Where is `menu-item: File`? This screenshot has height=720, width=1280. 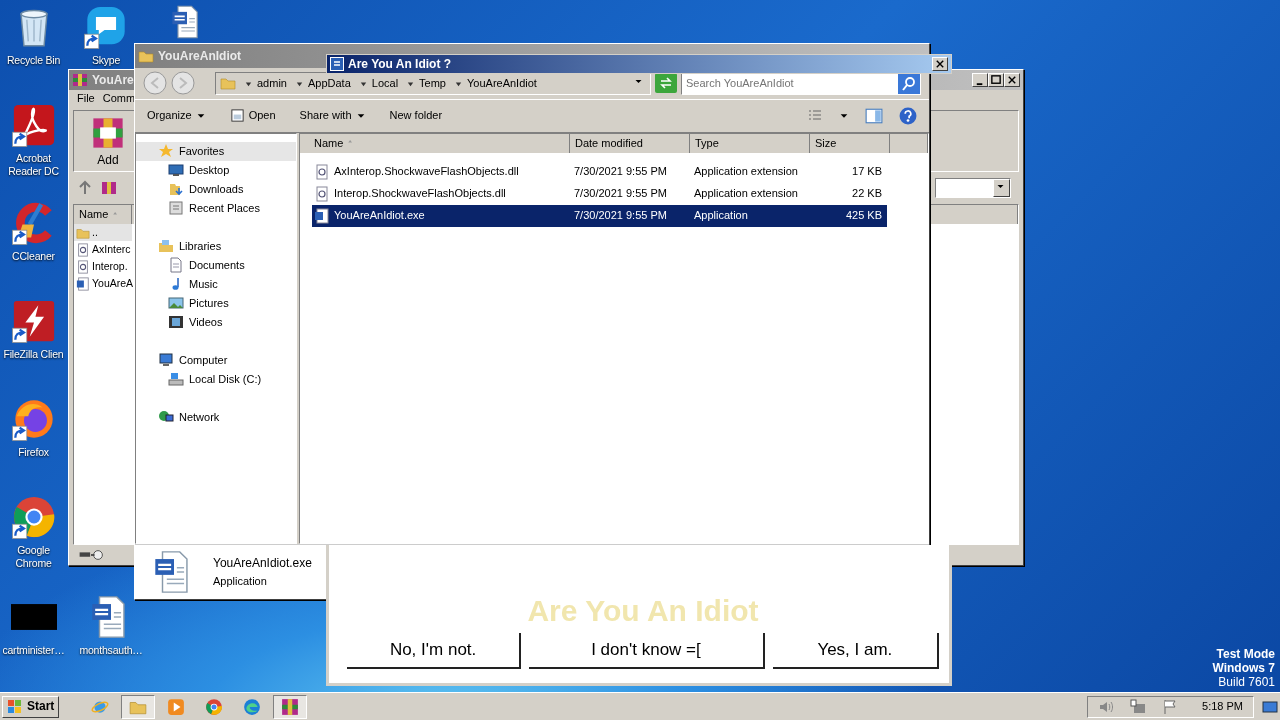
menu-item: File is located at coordinates (86, 99).